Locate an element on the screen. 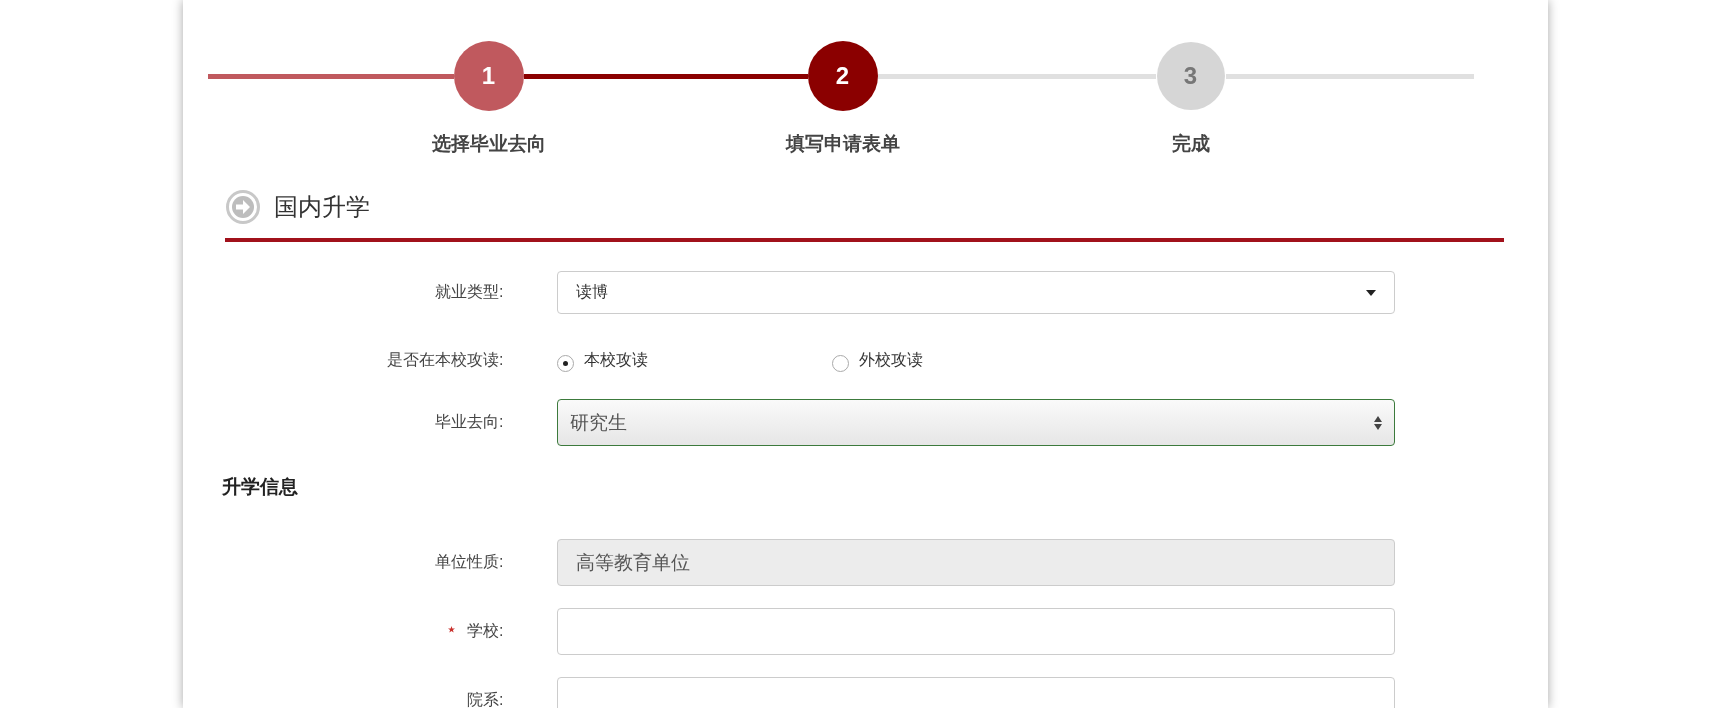 This screenshot has height=708, width=1730. caret-icon is located at coordinates (1370, 292).